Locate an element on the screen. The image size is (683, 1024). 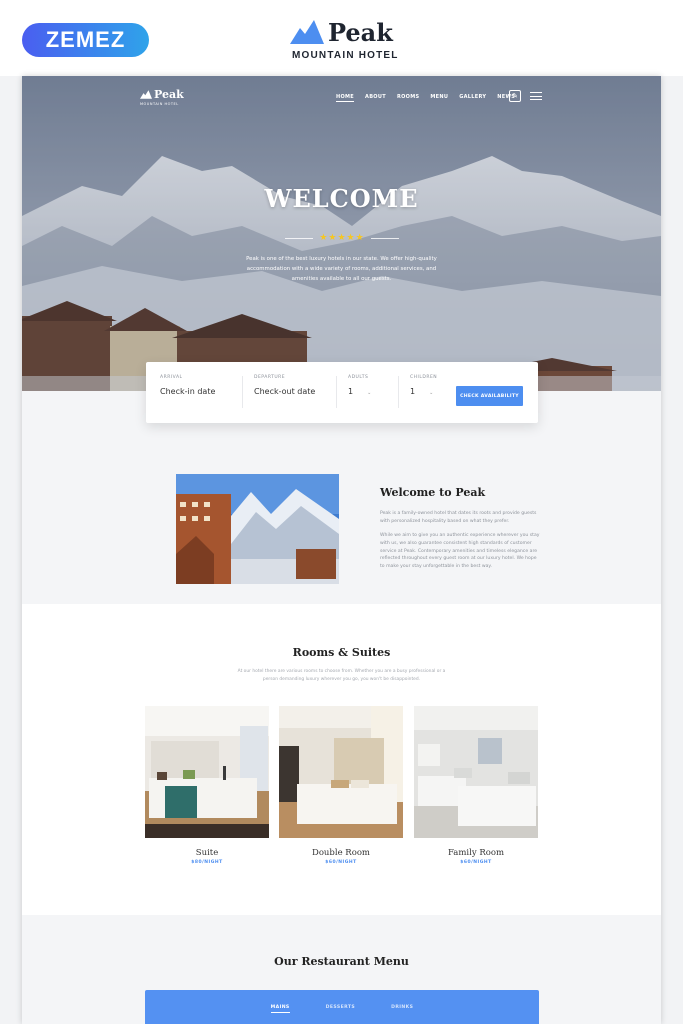
rooms-title: Rooms & Suites is located at coordinates (341, 652).